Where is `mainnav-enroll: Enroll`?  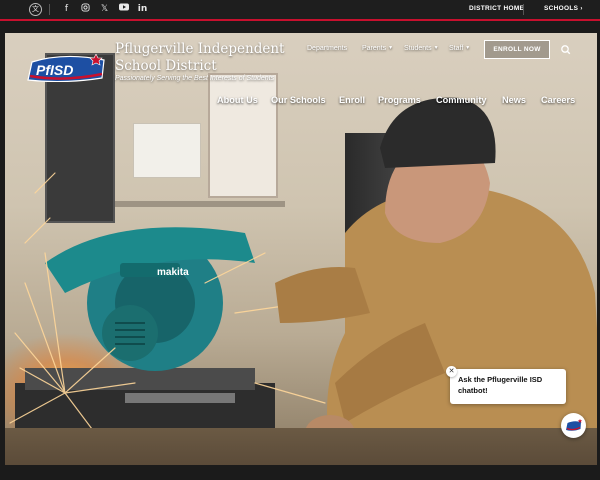 mainnav-enroll: Enroll is located at coordinates (352, 100).